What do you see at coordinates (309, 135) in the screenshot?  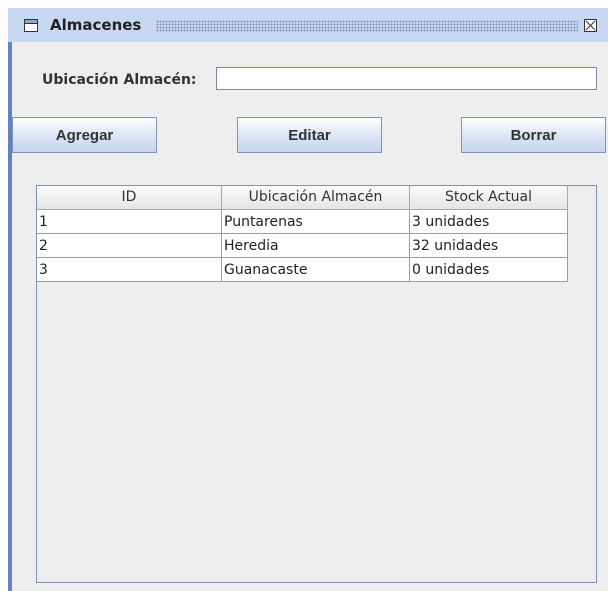 I see `editar-button: Editar` at bounding box center [309, 135].